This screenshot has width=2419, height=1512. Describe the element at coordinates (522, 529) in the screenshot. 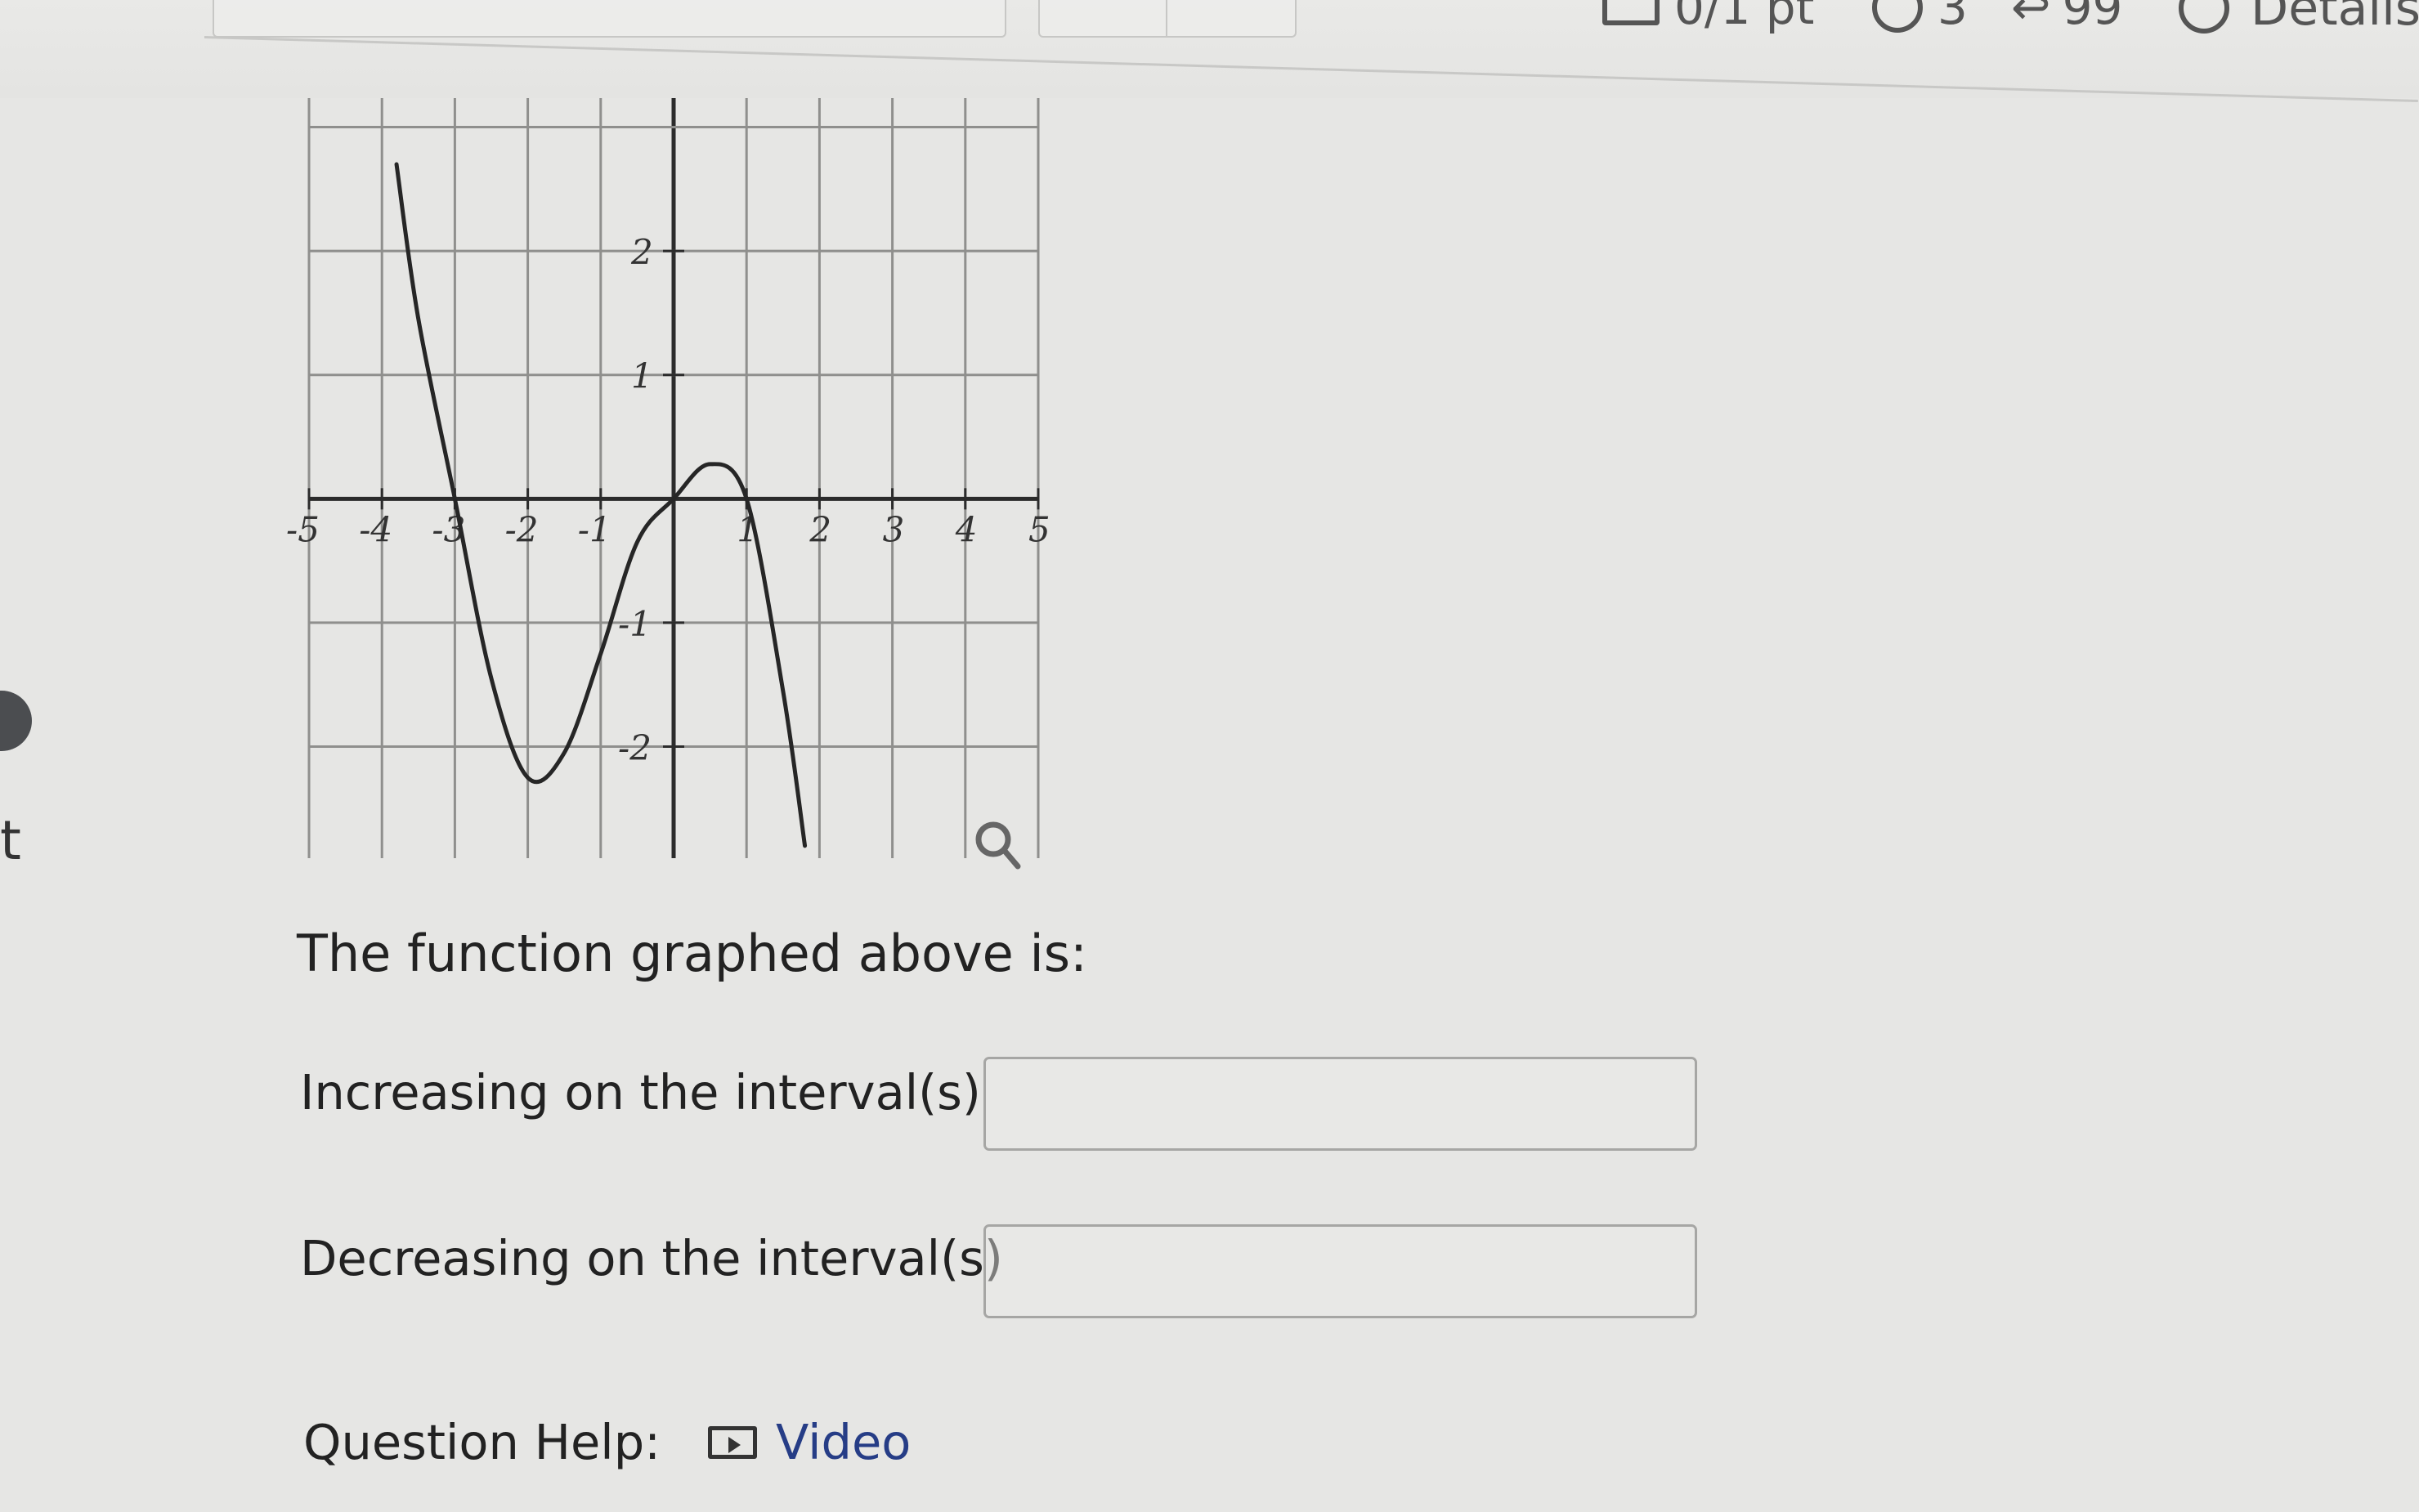

I see `x-tick-label: -2` at that location.